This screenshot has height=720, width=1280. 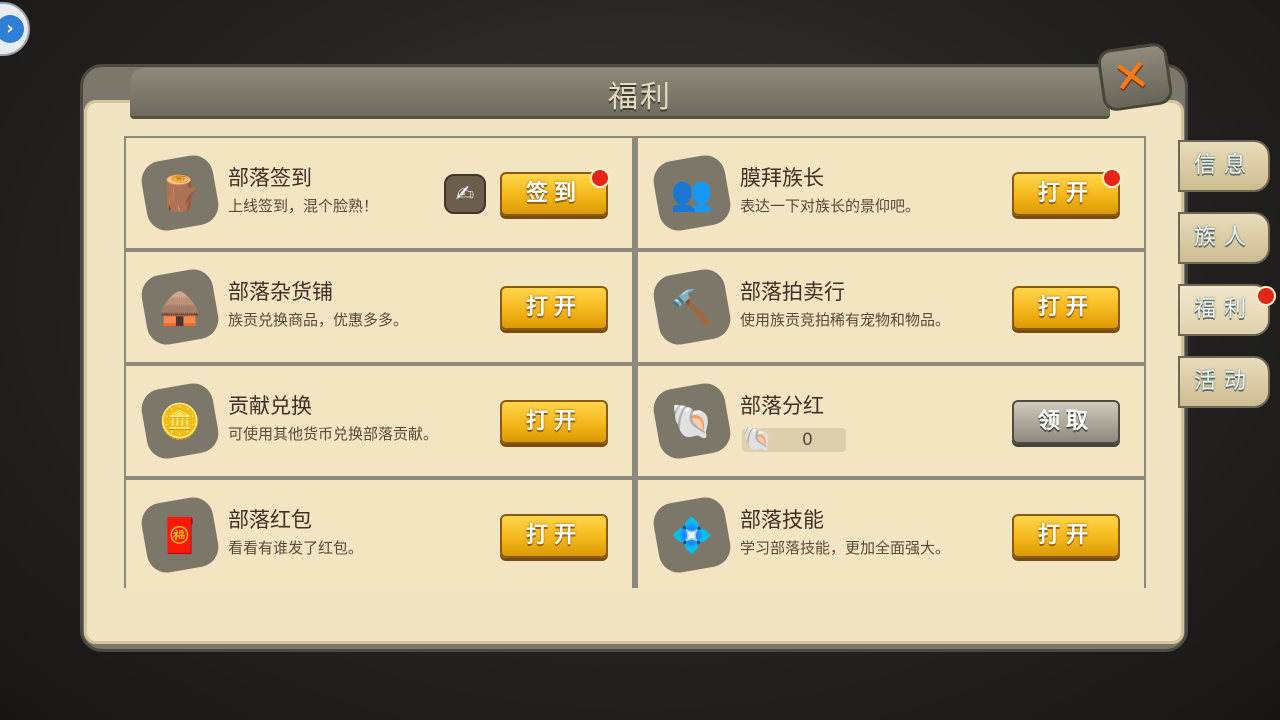 What do you see at coordinates (1224, 238) in the screenshot?
I see `tab-members: 族人` at bounding box center [1224, 238].